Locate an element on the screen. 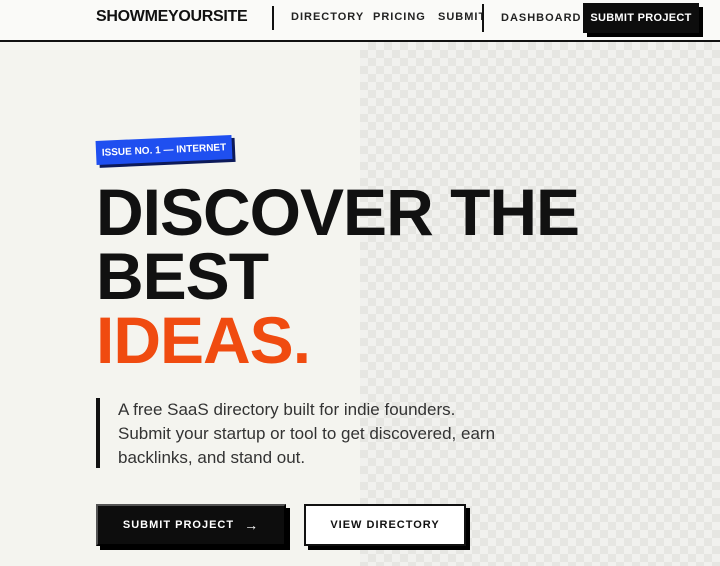 The height and width of the screenshot is (566, 720). nav-divider is located at coordinates (273, 18).